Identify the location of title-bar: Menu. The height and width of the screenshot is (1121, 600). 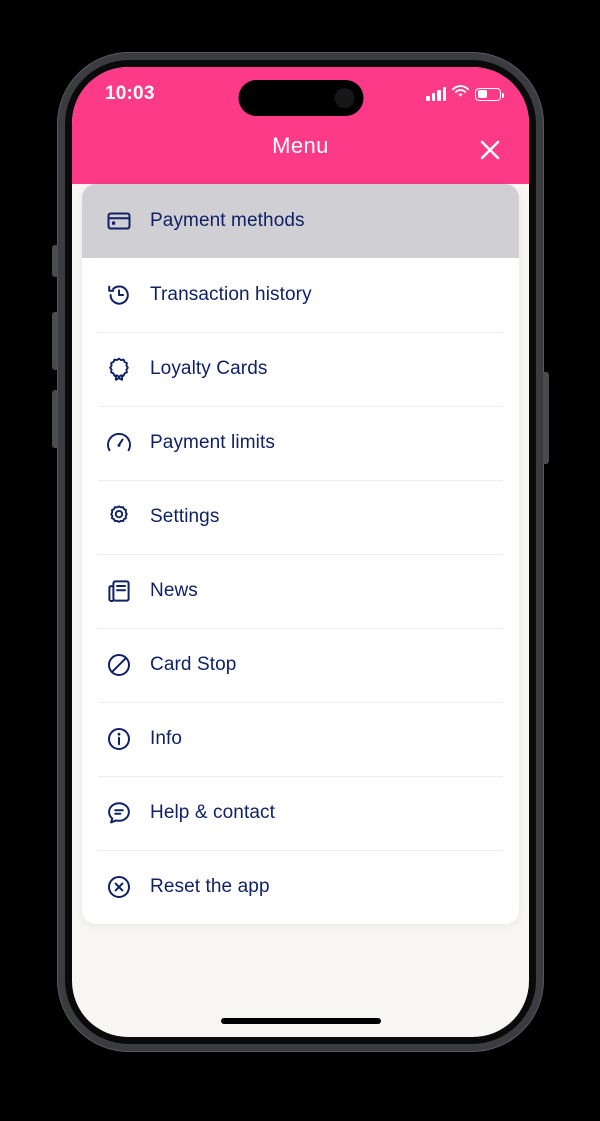
(300, 148).